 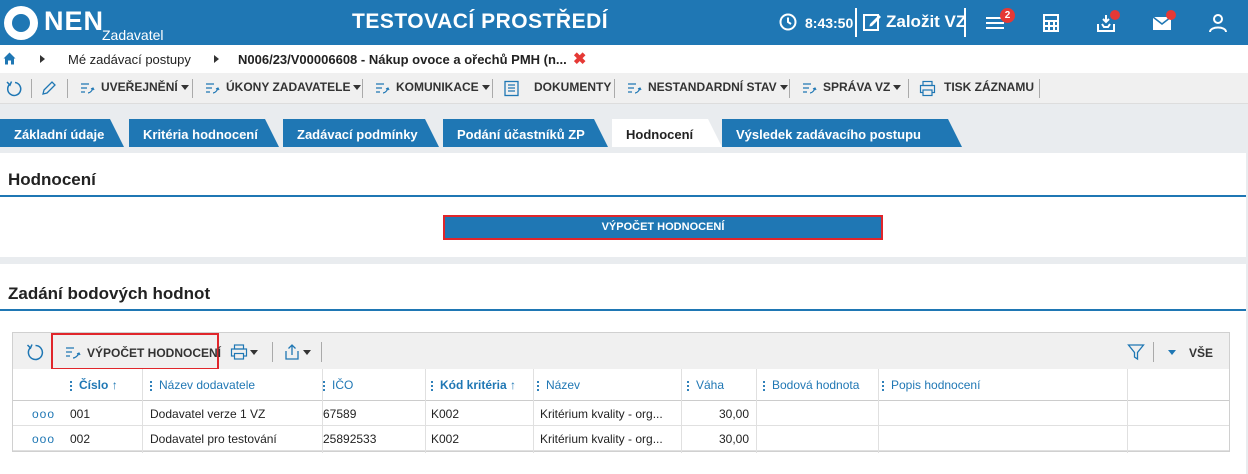 I want to click on pencil-icon, so click(x=48, y=88).